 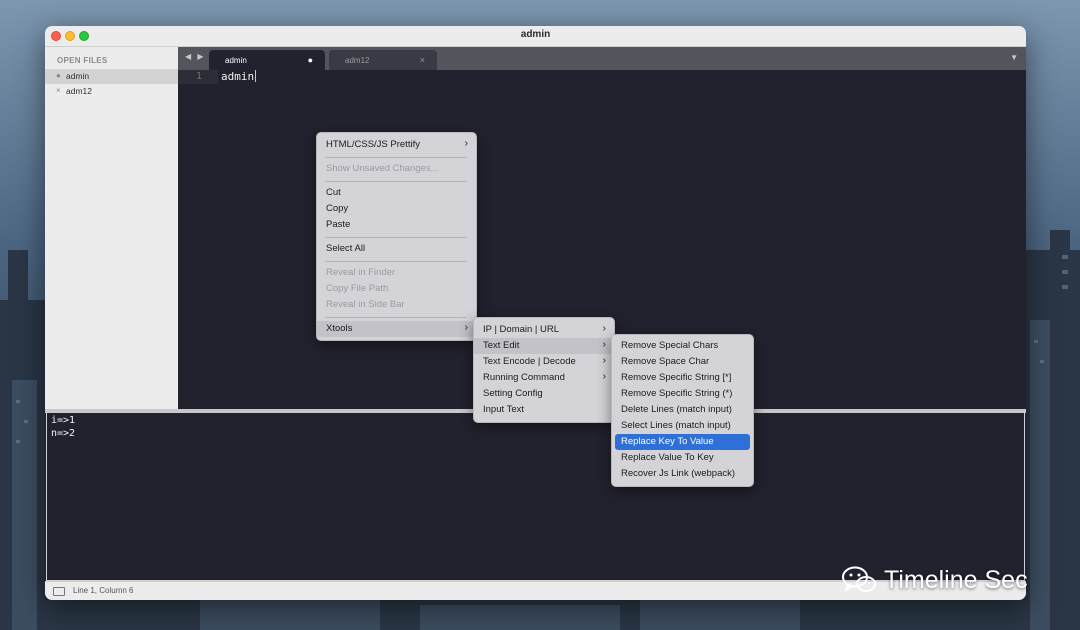 I want to click on menu-item-copy-file-path: Copy File Path, so click(x=396, y=289).